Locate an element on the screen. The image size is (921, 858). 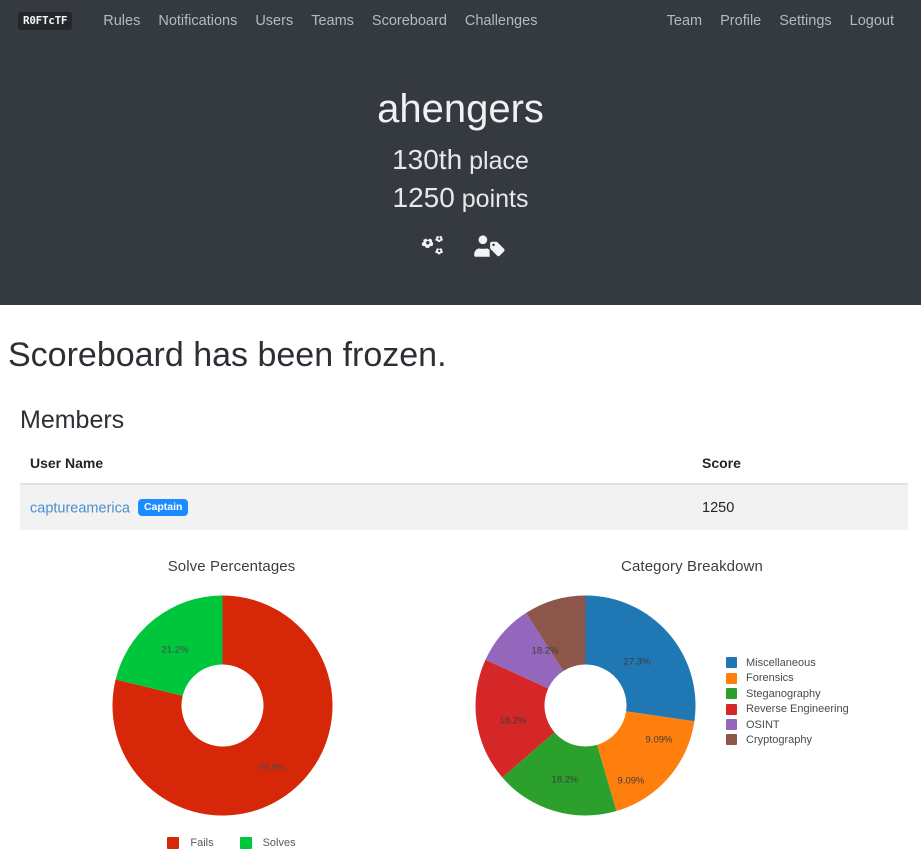
legend-label-steganography: Steganography is located at coordinates (783, 693).